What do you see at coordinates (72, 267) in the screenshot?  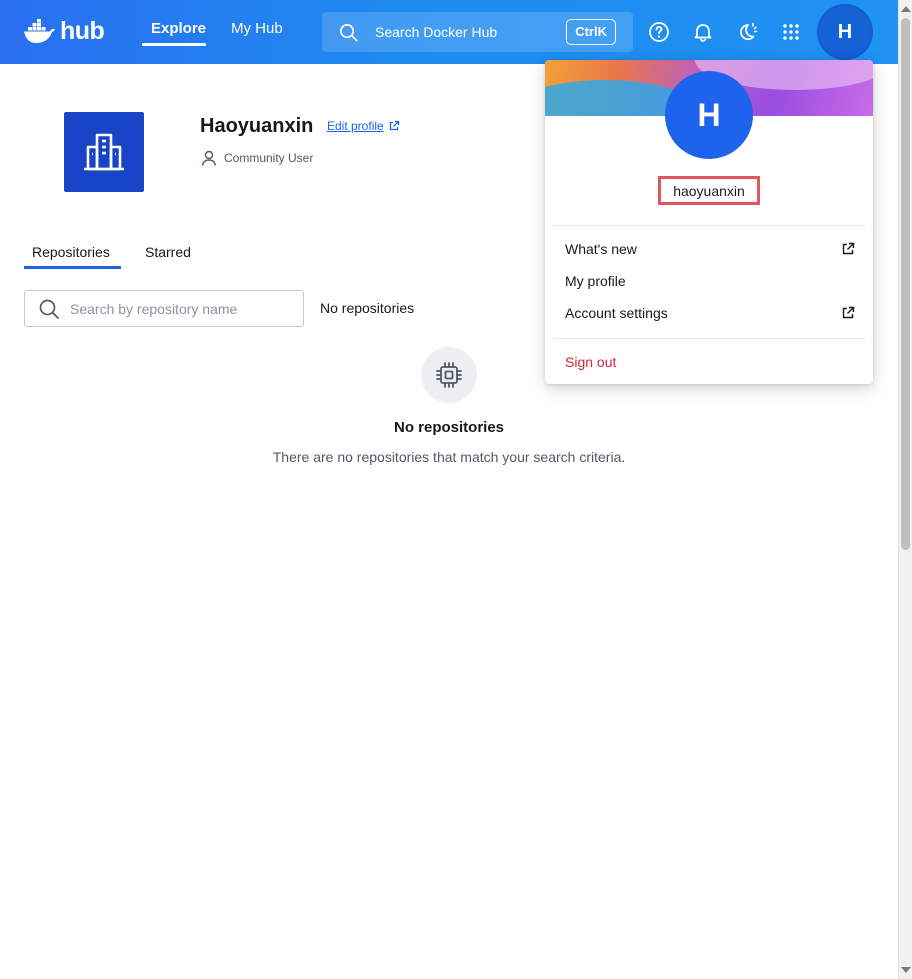 I see `tab-active-indicator` at bounding box center [72, 267].